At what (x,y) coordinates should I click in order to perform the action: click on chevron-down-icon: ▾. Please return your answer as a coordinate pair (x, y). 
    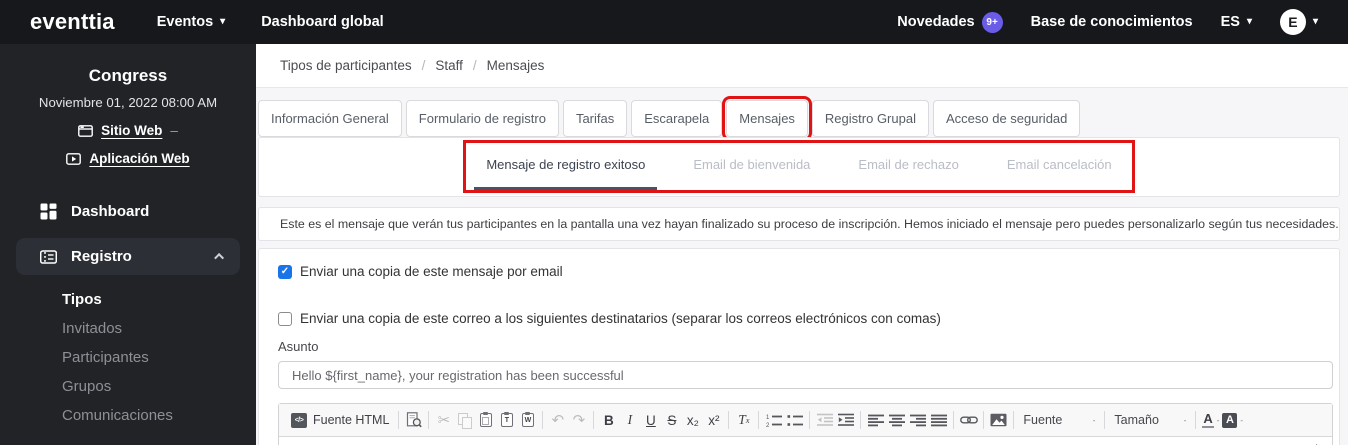
    Looking at the image, I should click on (1249, 21).